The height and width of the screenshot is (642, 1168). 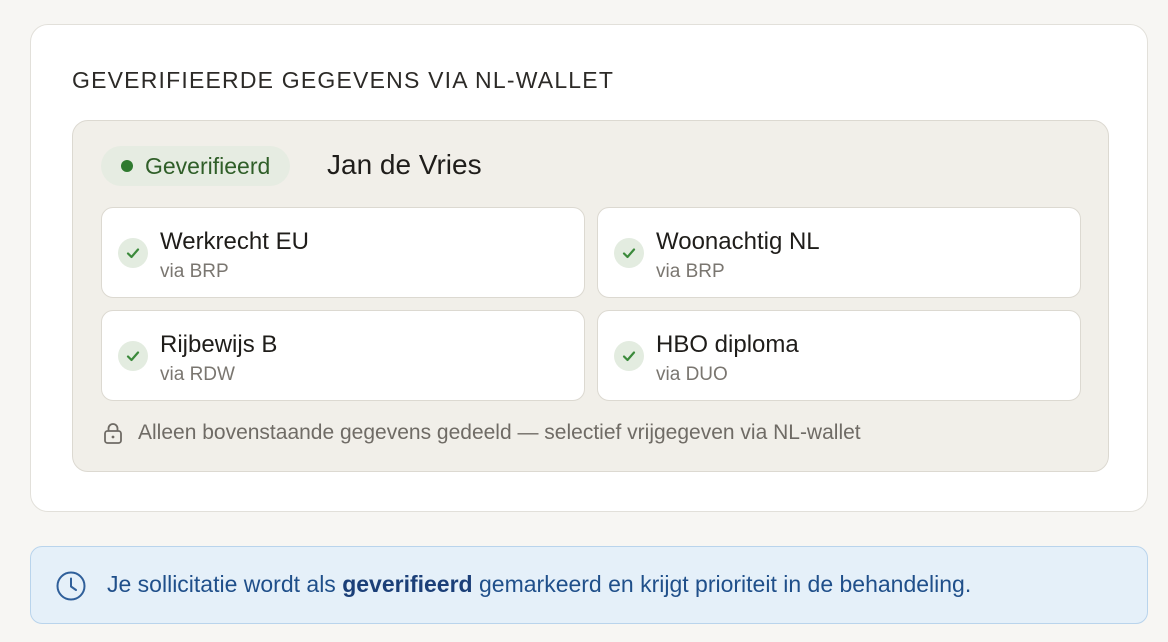 What do you see at coordinates (197, 374) in the screenshot?
I see `credential-source: via RDW` at bounding box center [197, 374].